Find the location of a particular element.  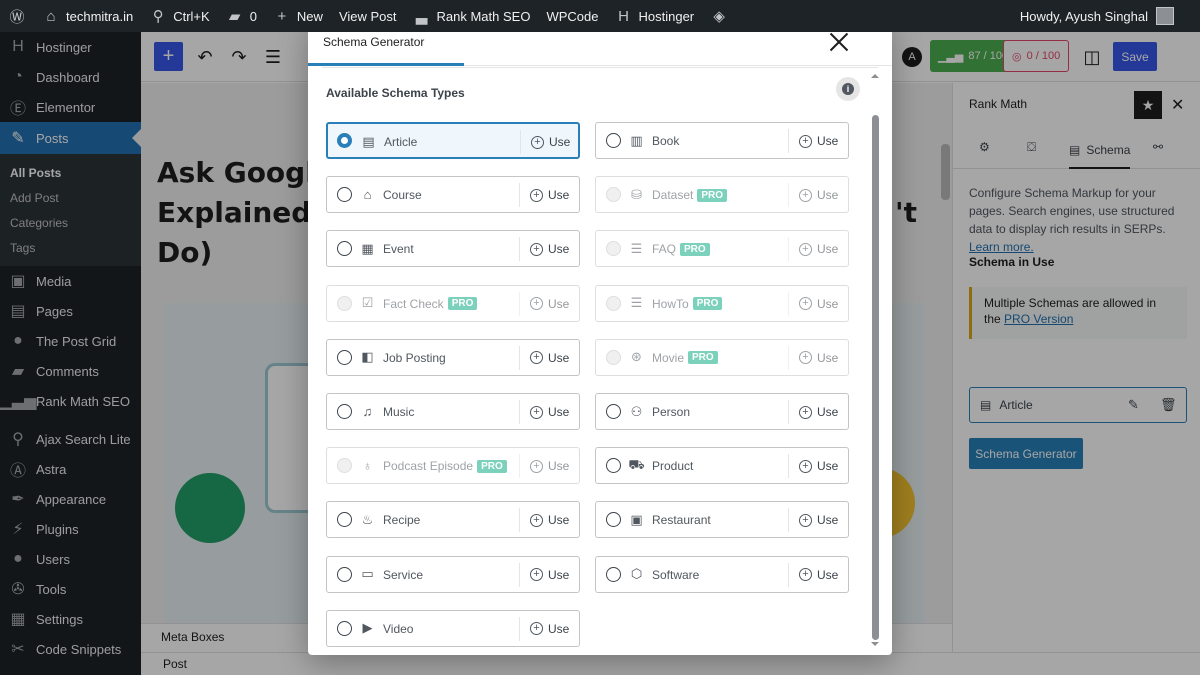

divider is located at coordinates (600, 67).